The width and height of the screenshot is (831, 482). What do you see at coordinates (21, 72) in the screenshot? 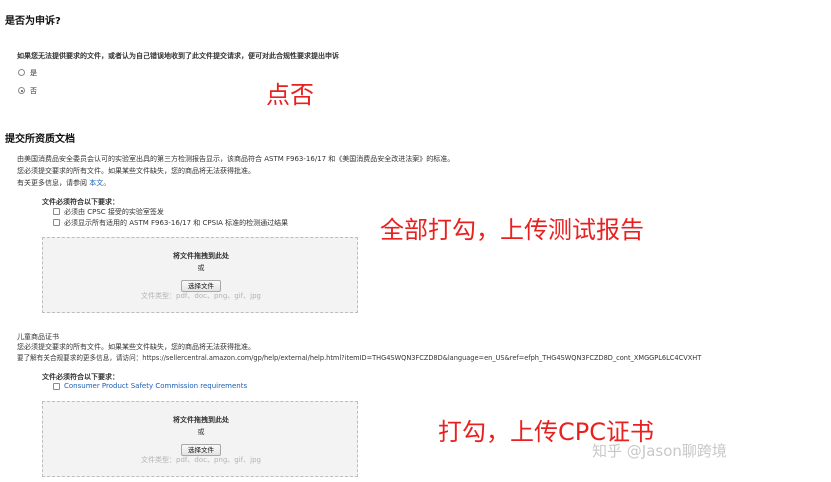
I see `radio-yes` at bounding box center [21, 72].